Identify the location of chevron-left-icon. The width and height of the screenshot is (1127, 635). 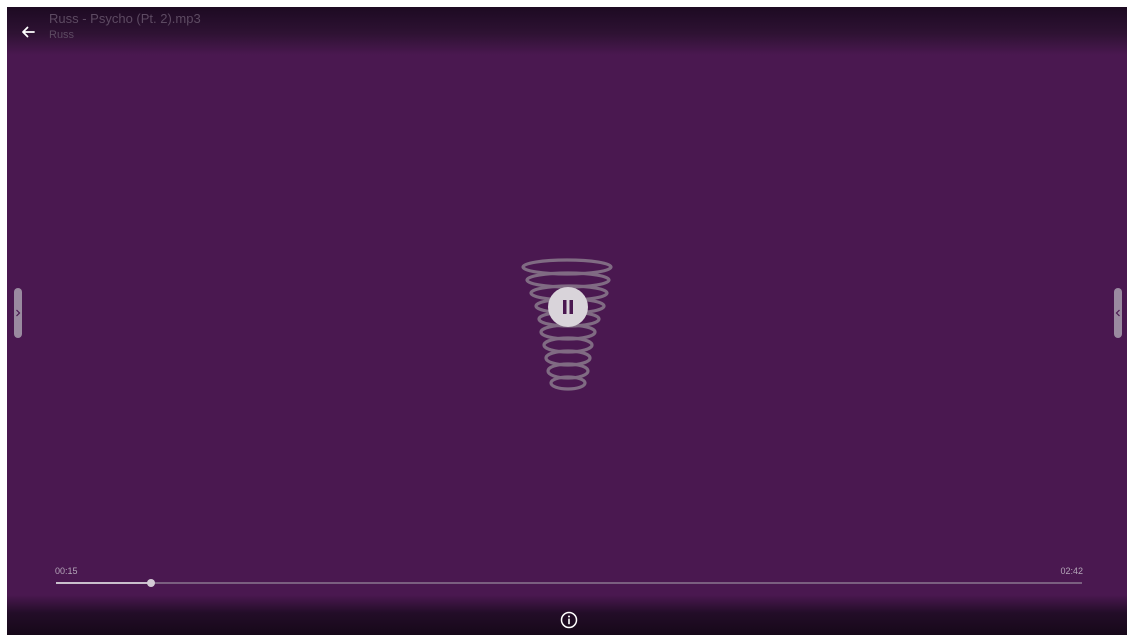
(1117, 313).